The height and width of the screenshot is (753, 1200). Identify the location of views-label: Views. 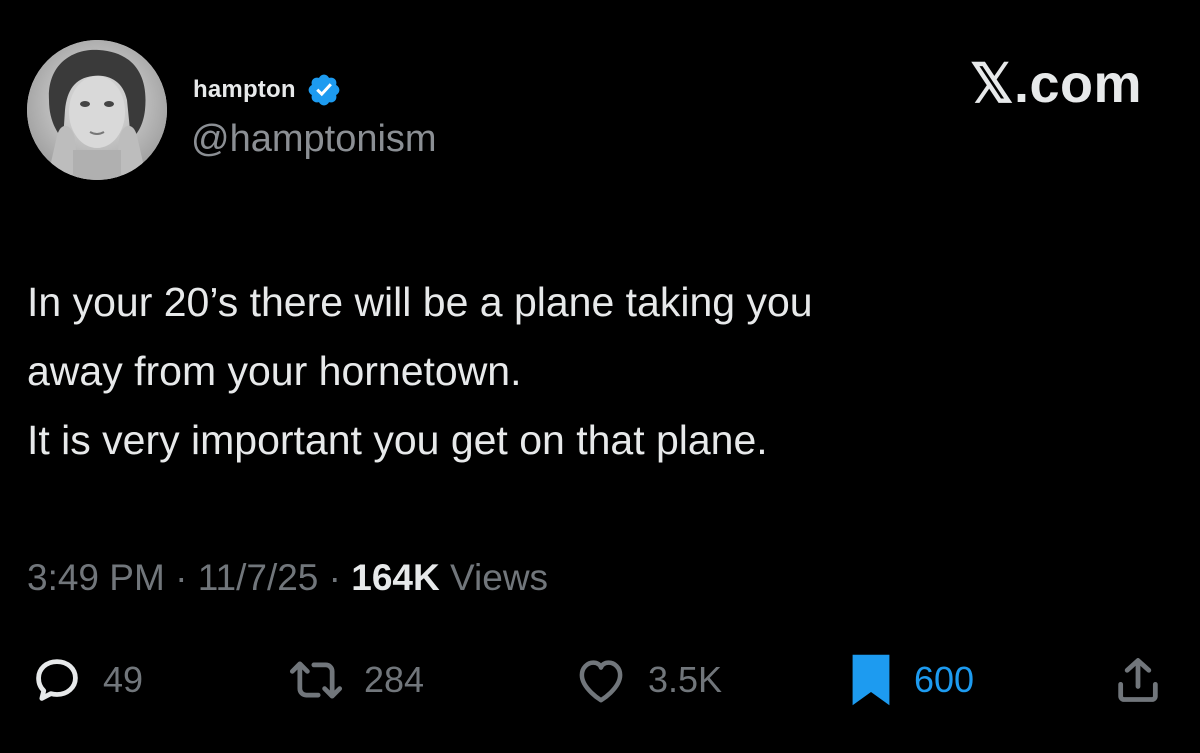
(499, 577).